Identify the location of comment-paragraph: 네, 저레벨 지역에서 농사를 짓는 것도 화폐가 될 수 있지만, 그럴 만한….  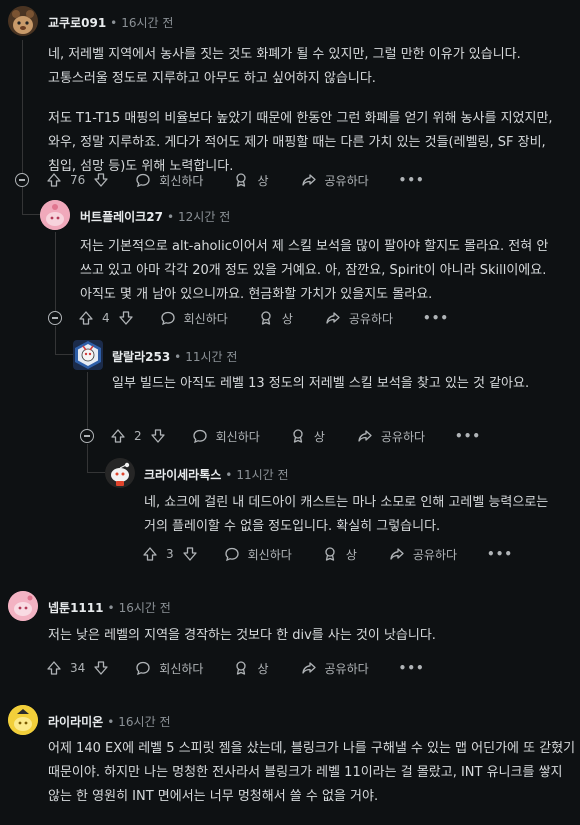
(284, 66).